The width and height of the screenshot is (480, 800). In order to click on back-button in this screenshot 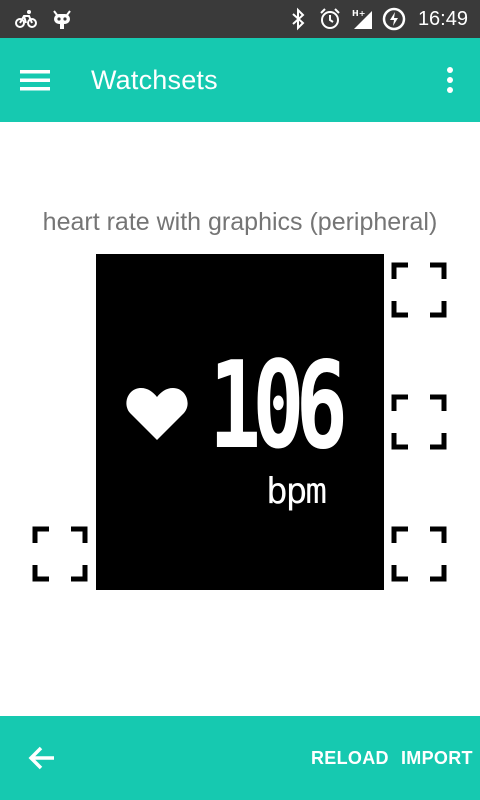, I will do `click(42, 758)`.